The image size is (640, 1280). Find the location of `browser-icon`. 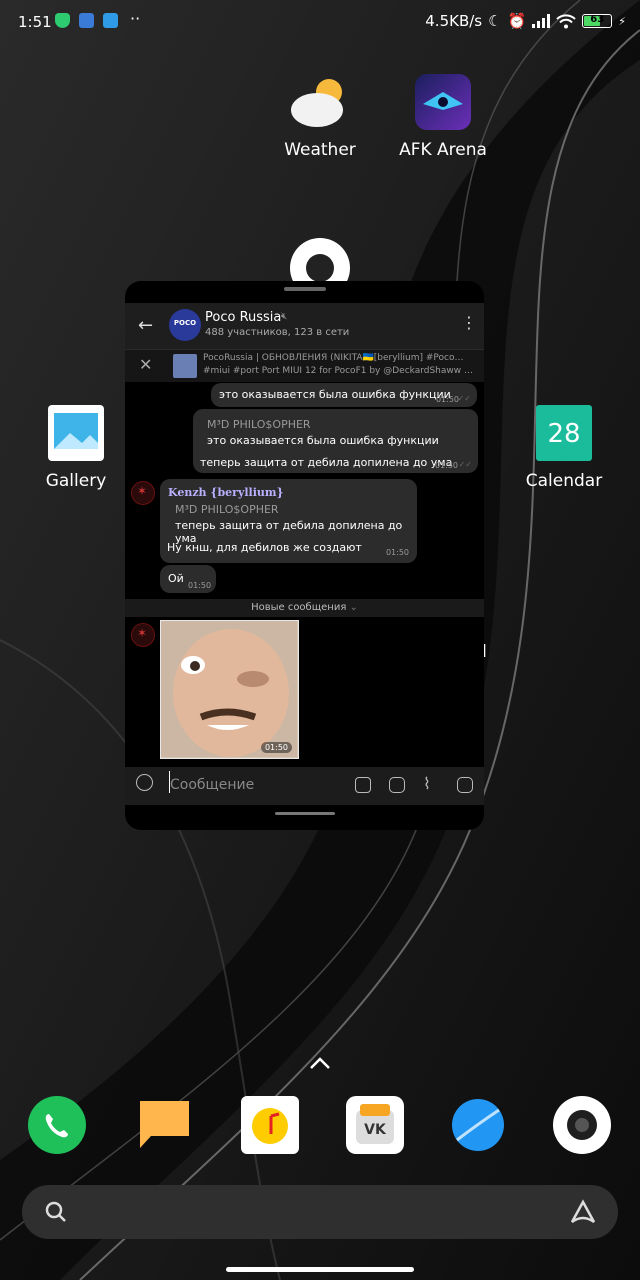

browser-icon is located at coordinates (478, 1125).